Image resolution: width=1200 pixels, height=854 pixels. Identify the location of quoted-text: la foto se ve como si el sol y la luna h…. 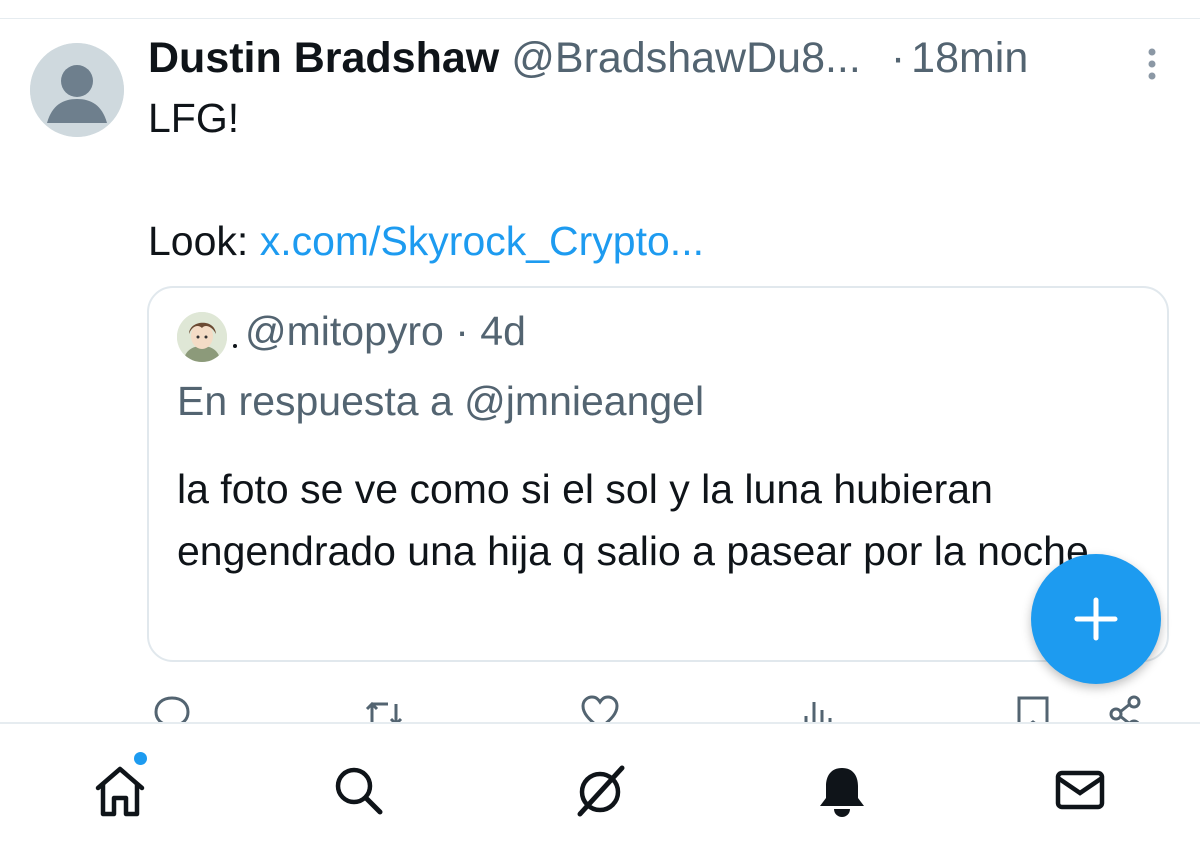
(633, 520).